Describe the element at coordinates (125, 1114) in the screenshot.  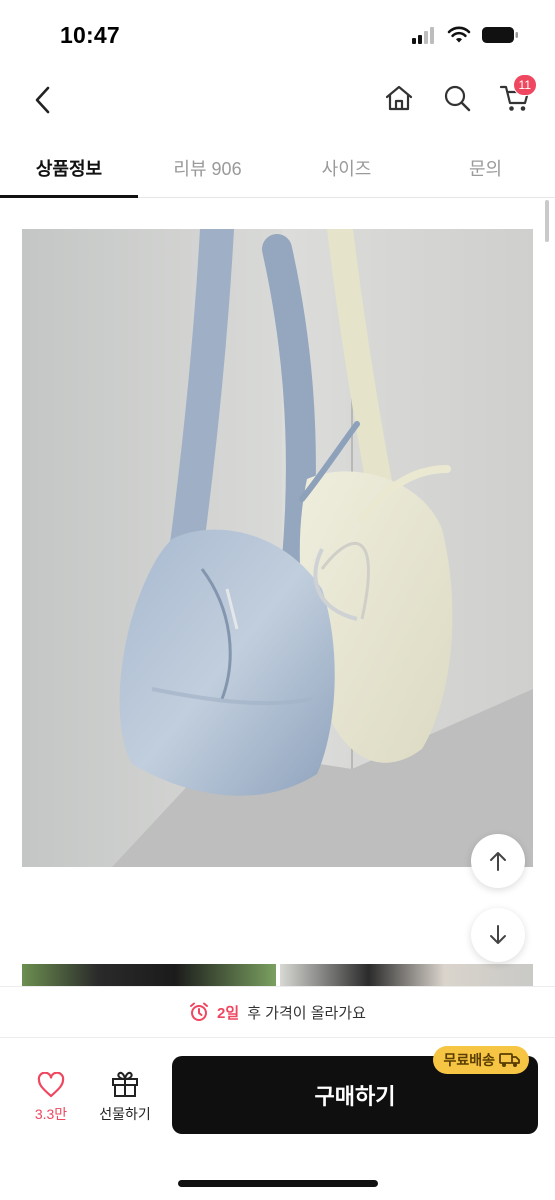
I see `gift-label: 선물하기` at that location.